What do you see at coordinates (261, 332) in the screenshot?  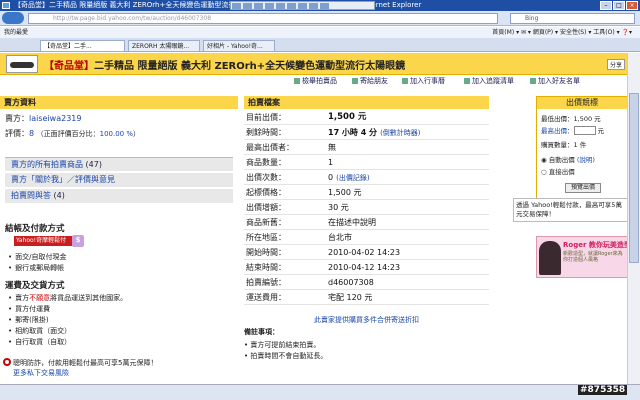 I see `notes-heading: 備註事項：` at bounding box center [261, 332].